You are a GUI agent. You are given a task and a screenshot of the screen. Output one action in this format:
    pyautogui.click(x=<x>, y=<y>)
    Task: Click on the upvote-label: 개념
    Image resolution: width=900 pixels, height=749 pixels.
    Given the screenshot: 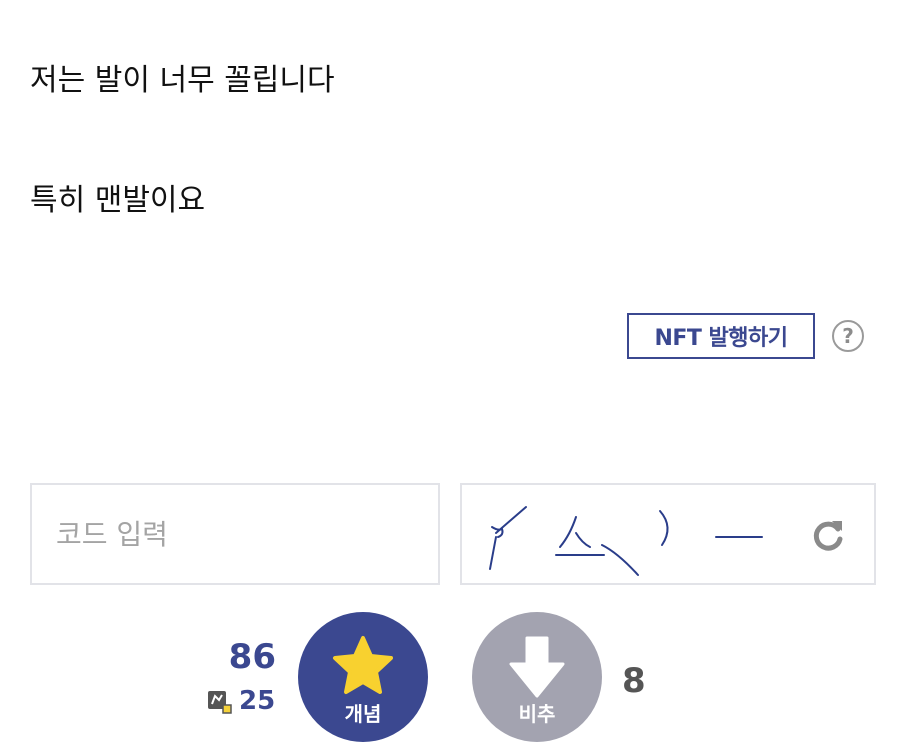 What is the action you would take?
    pyautogui.click(x=363, y=714)
    